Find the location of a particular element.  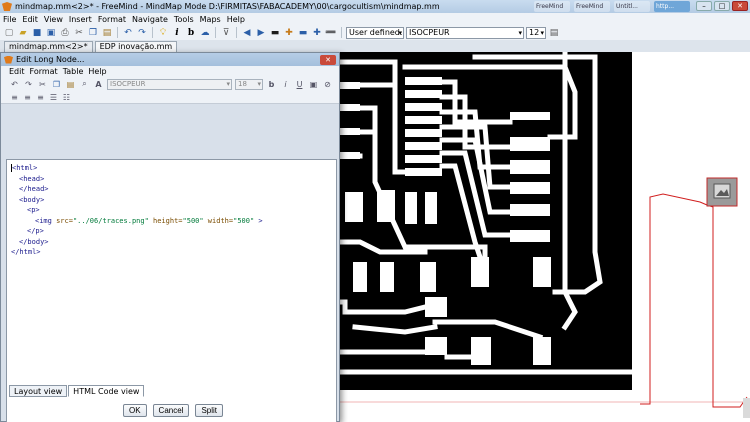

code-line: <html> is located at coordinates (171, 168).